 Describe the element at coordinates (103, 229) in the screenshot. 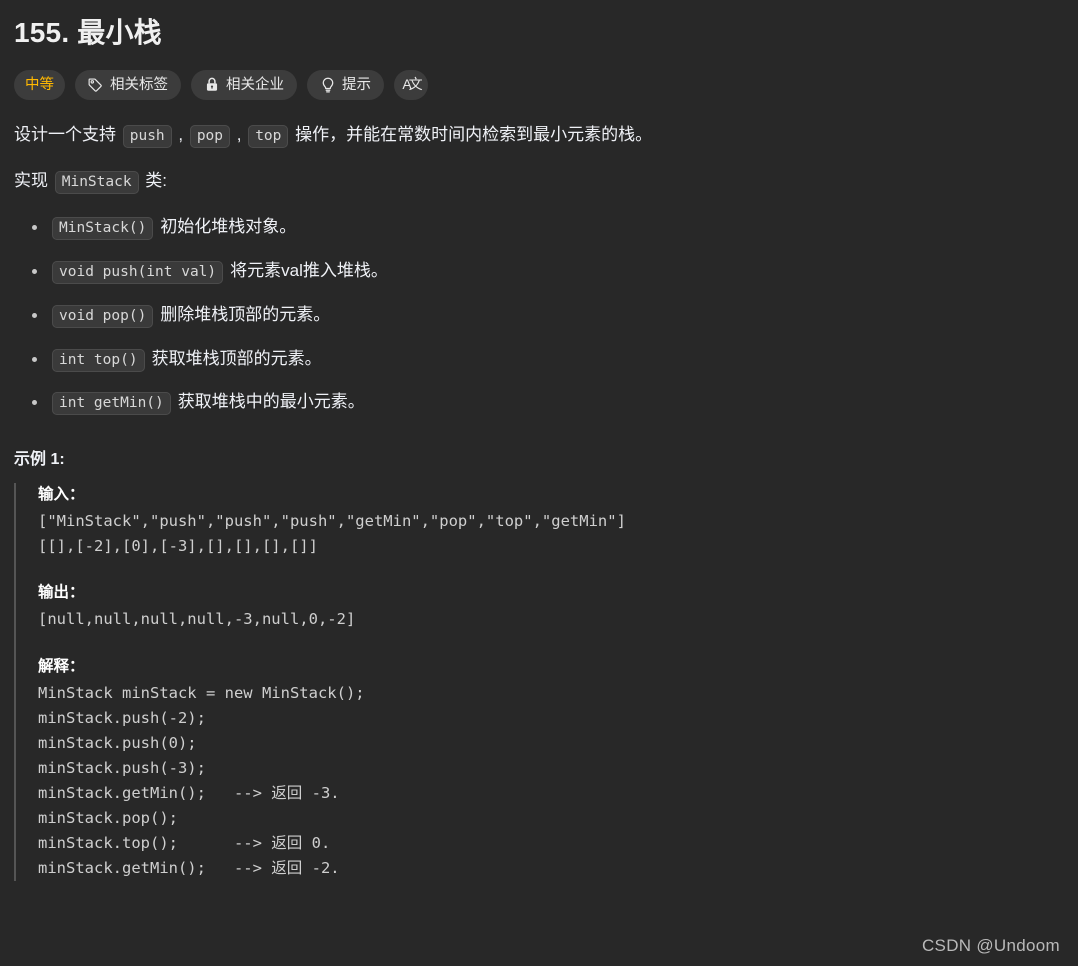

I see `spec-code-constructor: MinStack()` at that location.